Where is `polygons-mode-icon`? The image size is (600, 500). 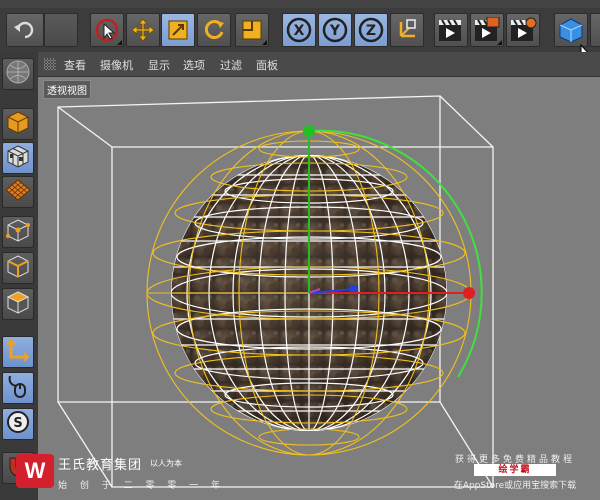
polygons-mode-icon is located at coordinates (18, 304).